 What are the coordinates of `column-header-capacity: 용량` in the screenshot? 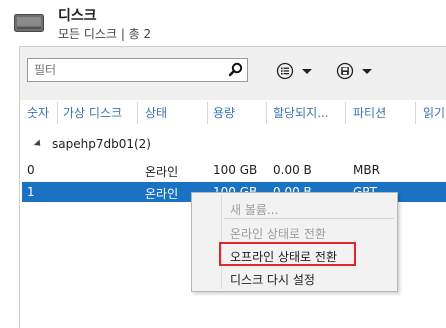 It's located at (224, 113).